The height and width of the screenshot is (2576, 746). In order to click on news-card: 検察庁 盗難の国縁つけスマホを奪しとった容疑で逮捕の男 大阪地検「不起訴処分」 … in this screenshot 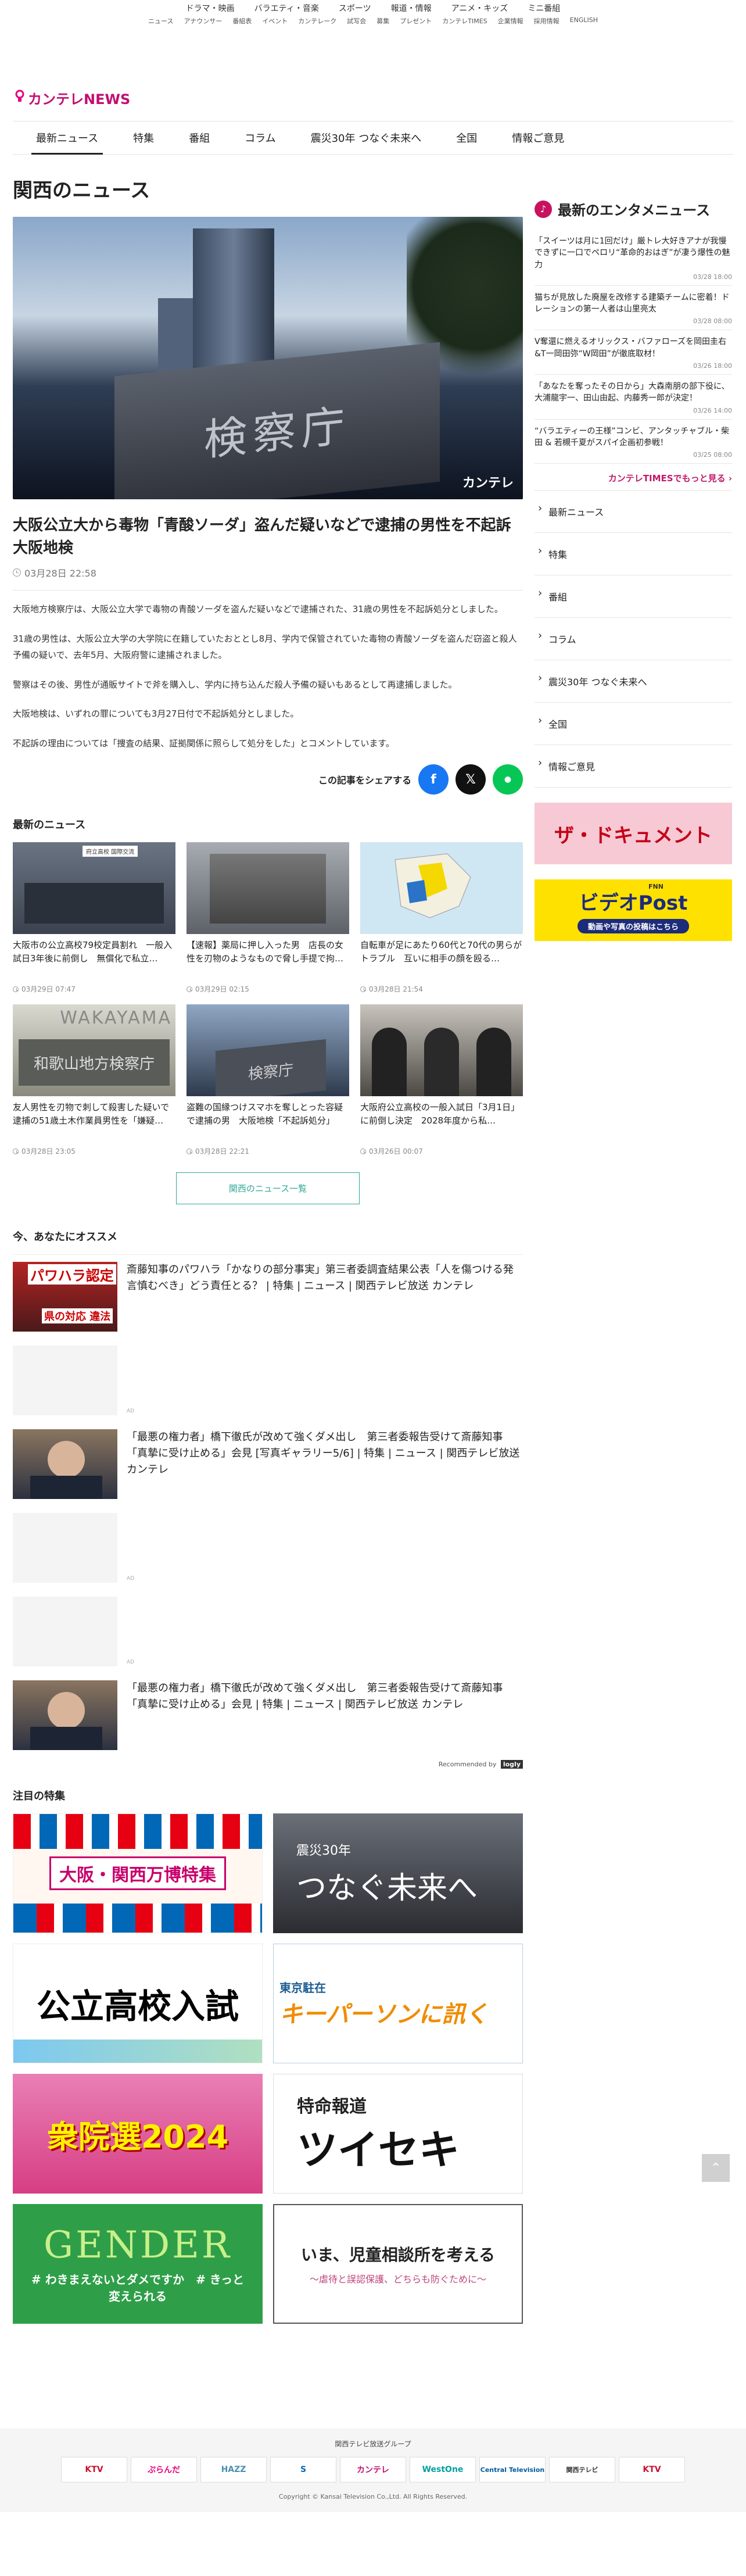, I will do `click(267, 1080)`.